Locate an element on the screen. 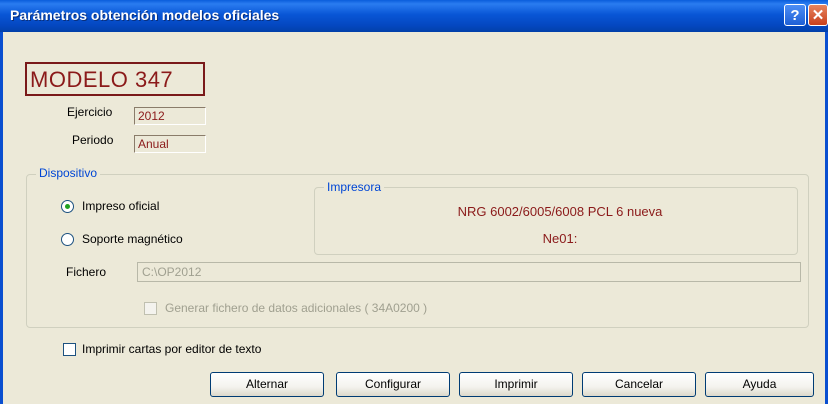 The image size is (828, 404). radio-selected-dot is located at coordinates (67, 206).